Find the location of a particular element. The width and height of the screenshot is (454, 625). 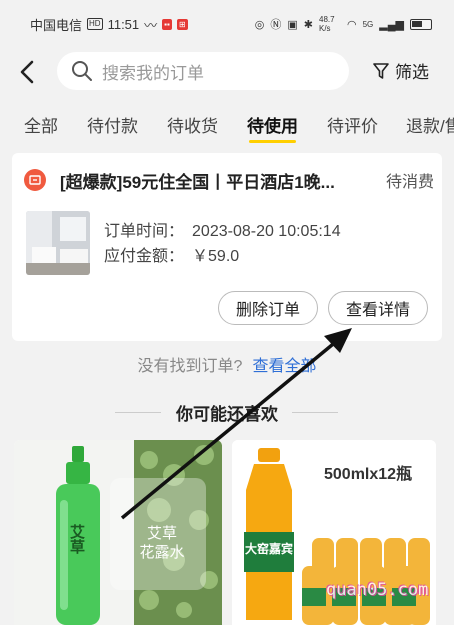

recommend-title: 你可能还喜欢 is located at coordinates (227, 414).